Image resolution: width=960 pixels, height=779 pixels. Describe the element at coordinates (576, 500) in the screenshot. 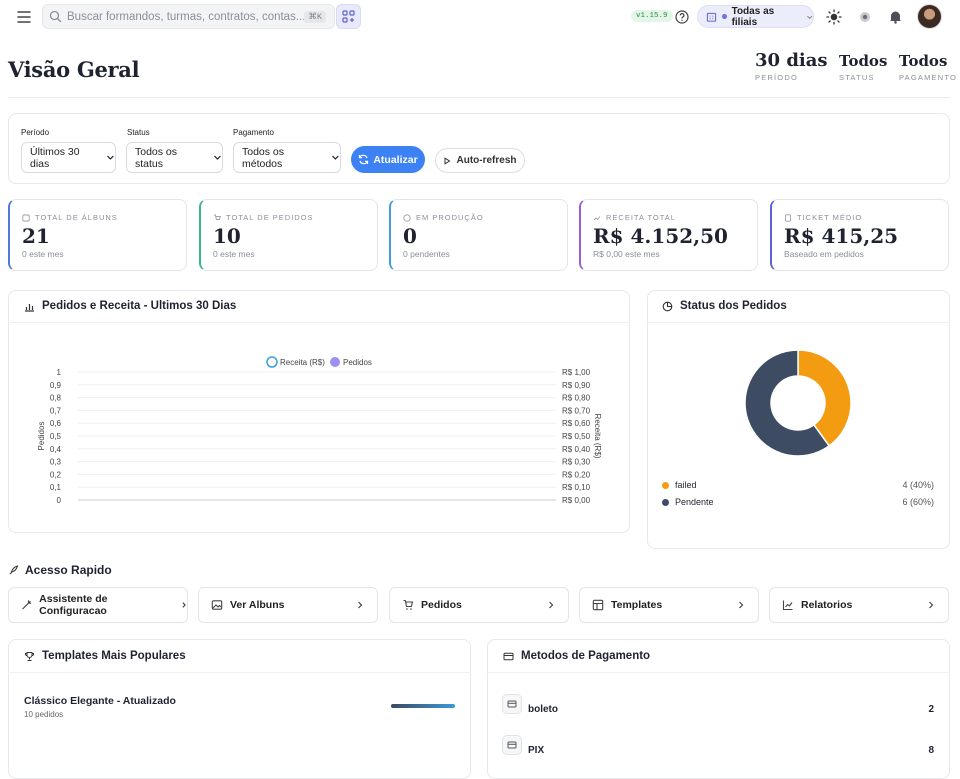

I see `y2-tick-label: R$ 0,00` at that location.